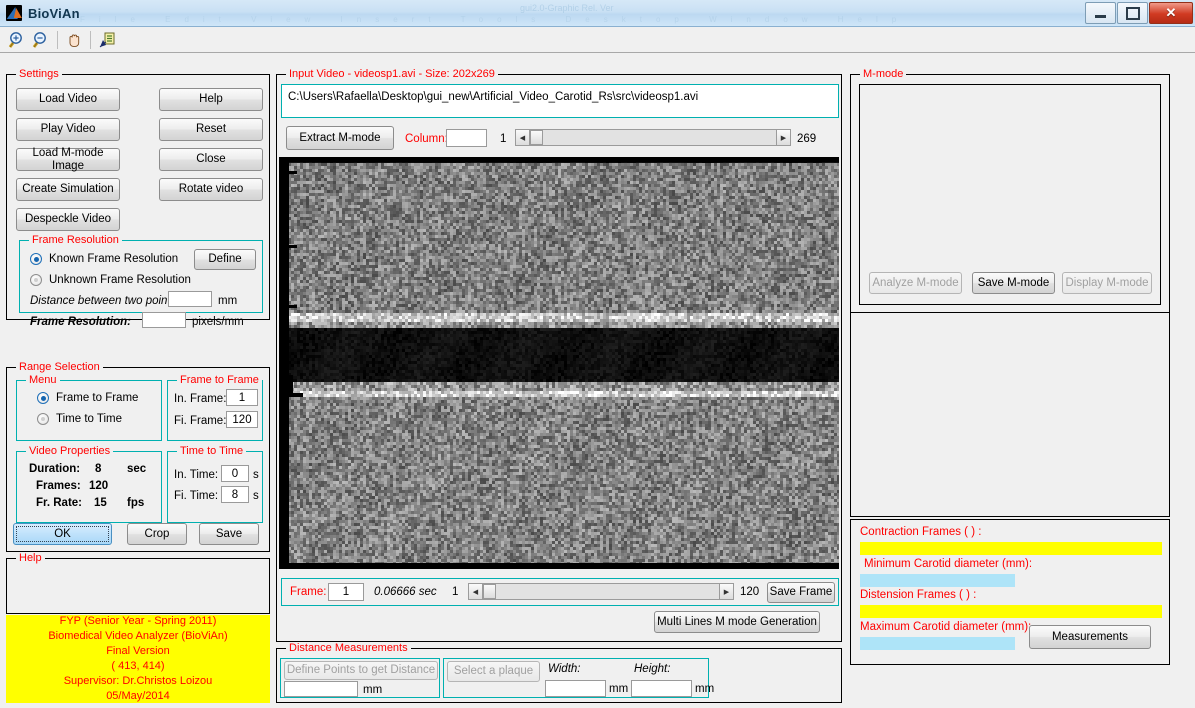  I want to click on known-frame-resolution-label: Known Frame Resolution, so click(114, 259).